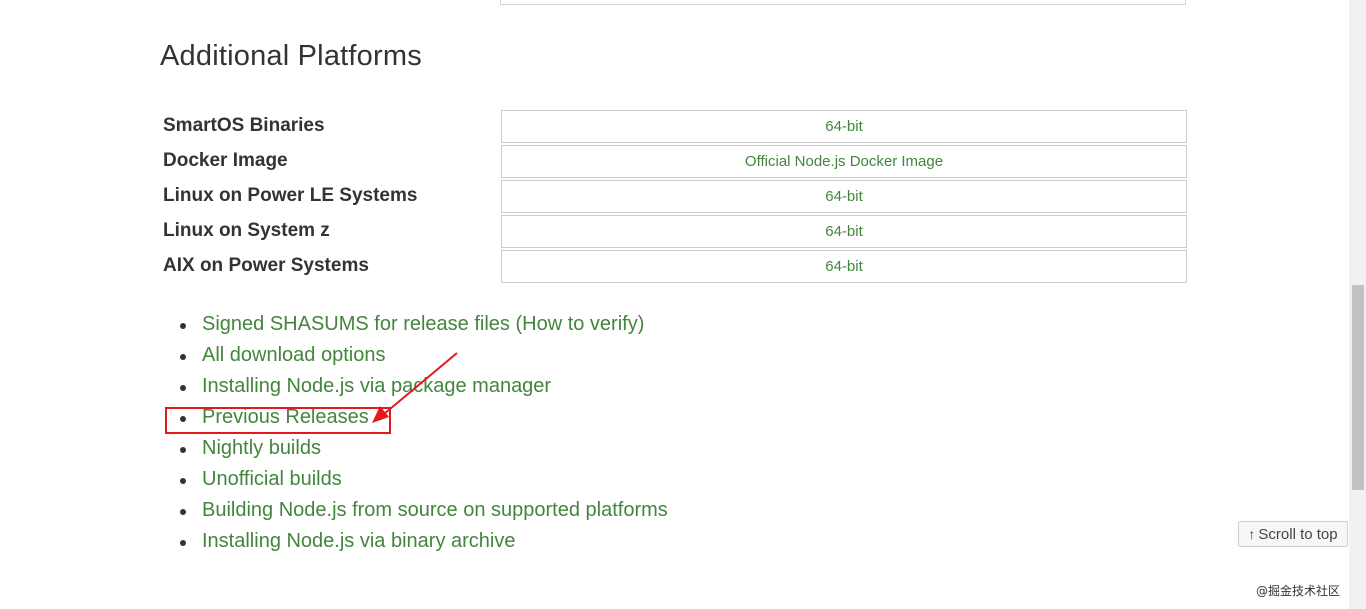  I want to click on platform-row: Linux on Power LE Systems 64-bit, so click(675, 196).